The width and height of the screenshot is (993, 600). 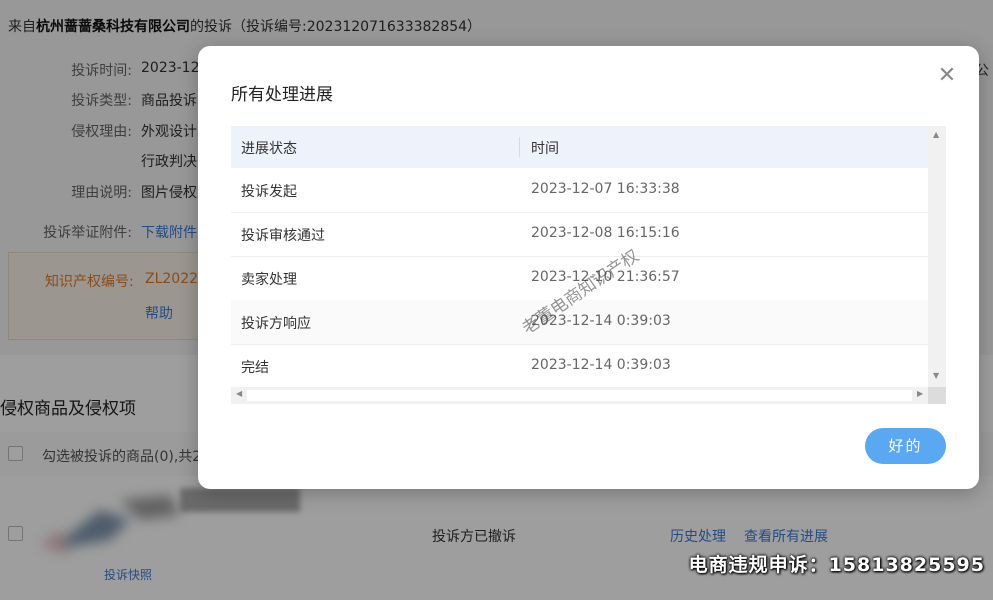 What do you see at coordinates (239, 393) in the screenshot?
I see `scroll-left-arrow-icon: ◀` at bounding box center [239, 393].